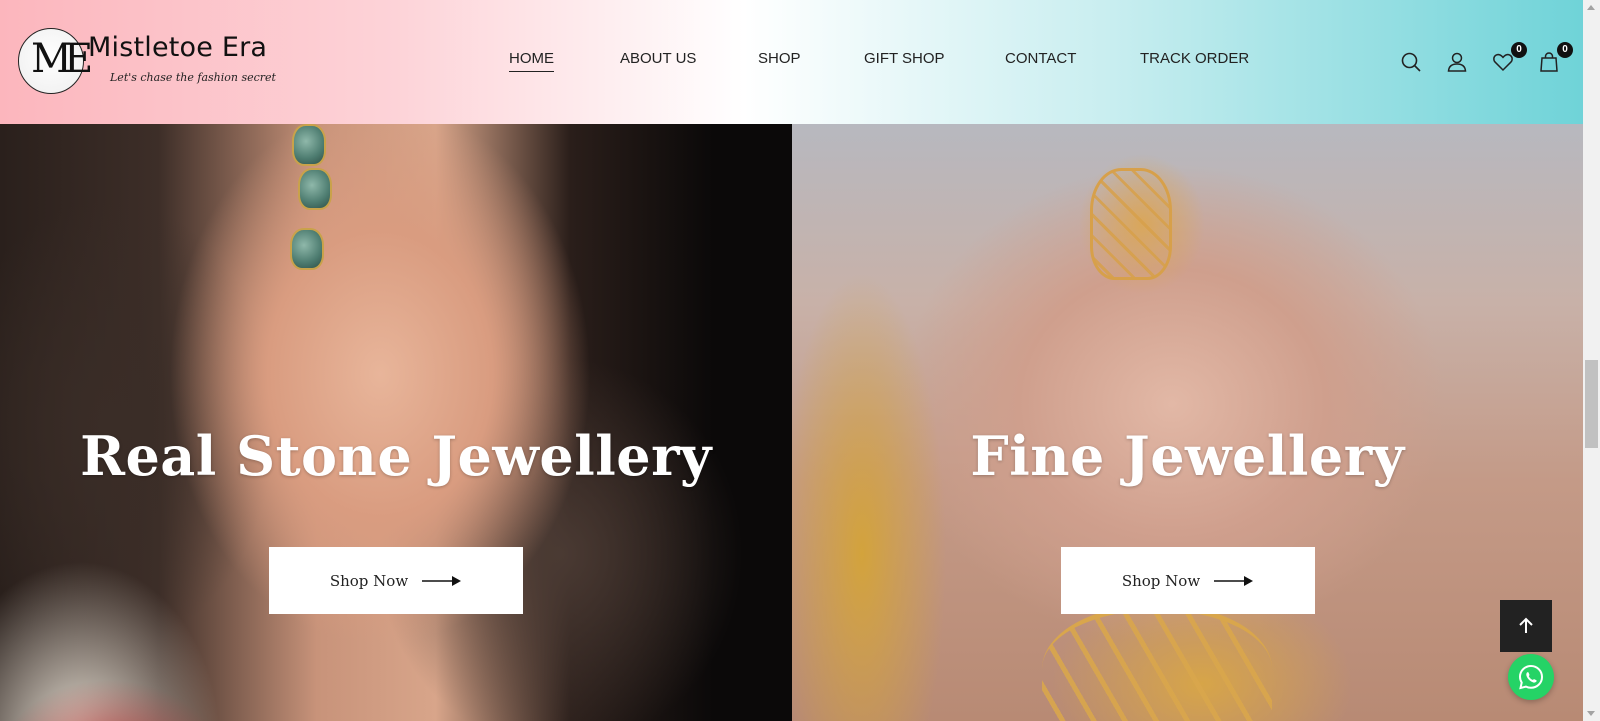 The image size is (1600, 721). Describe the element at coordinates (1565, 50) in the screenshot. I see `cart-count-badge: 0` at that location.